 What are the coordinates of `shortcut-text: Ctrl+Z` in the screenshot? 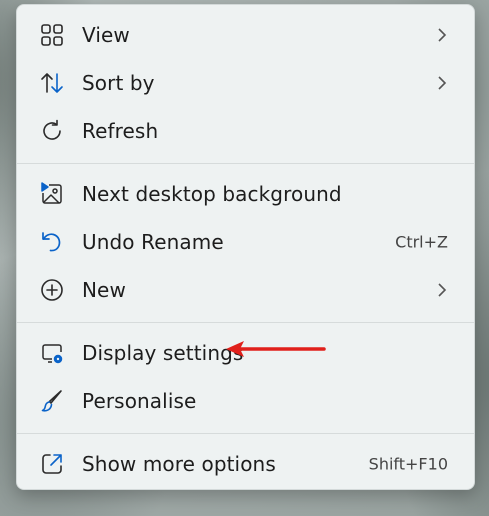 It's located at (421, 242).